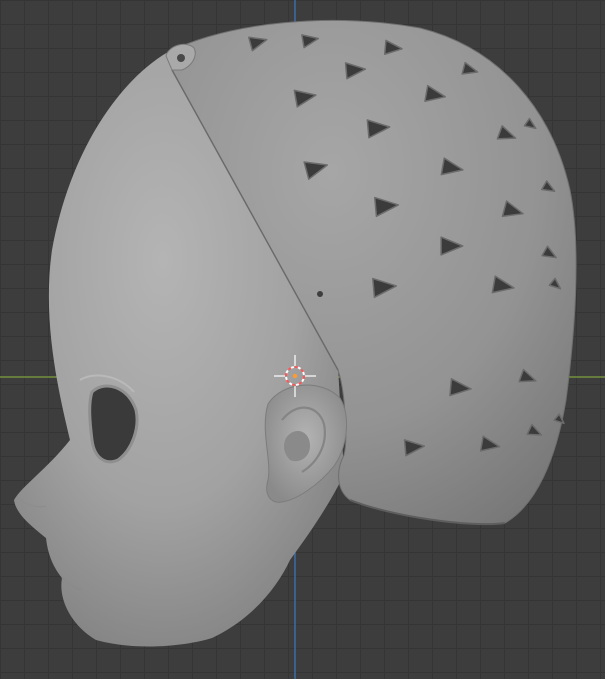  What do you see at coordinates (320, 294) in the screenshot?
I see `pin-hole` at bounding box center [320, 294].